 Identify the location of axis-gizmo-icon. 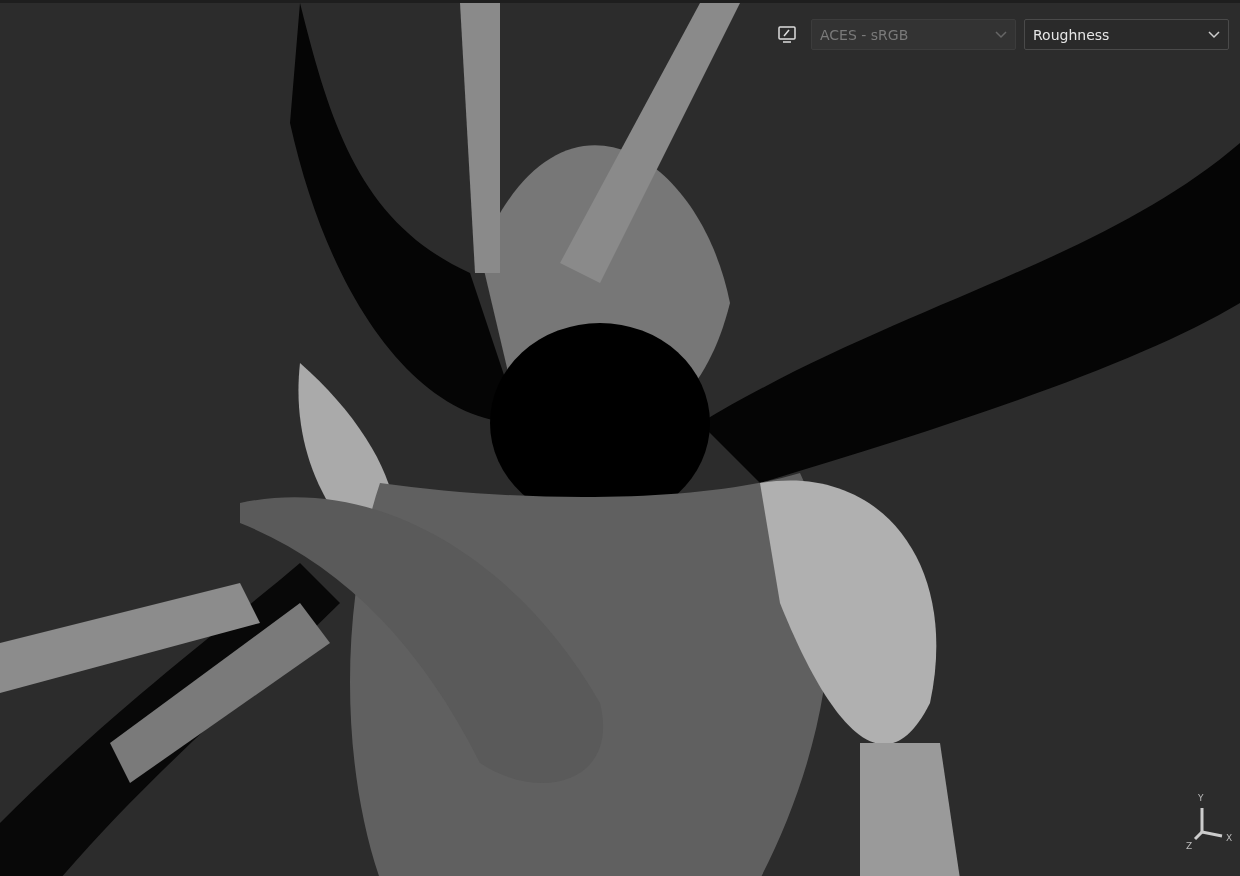
(1208, 824).